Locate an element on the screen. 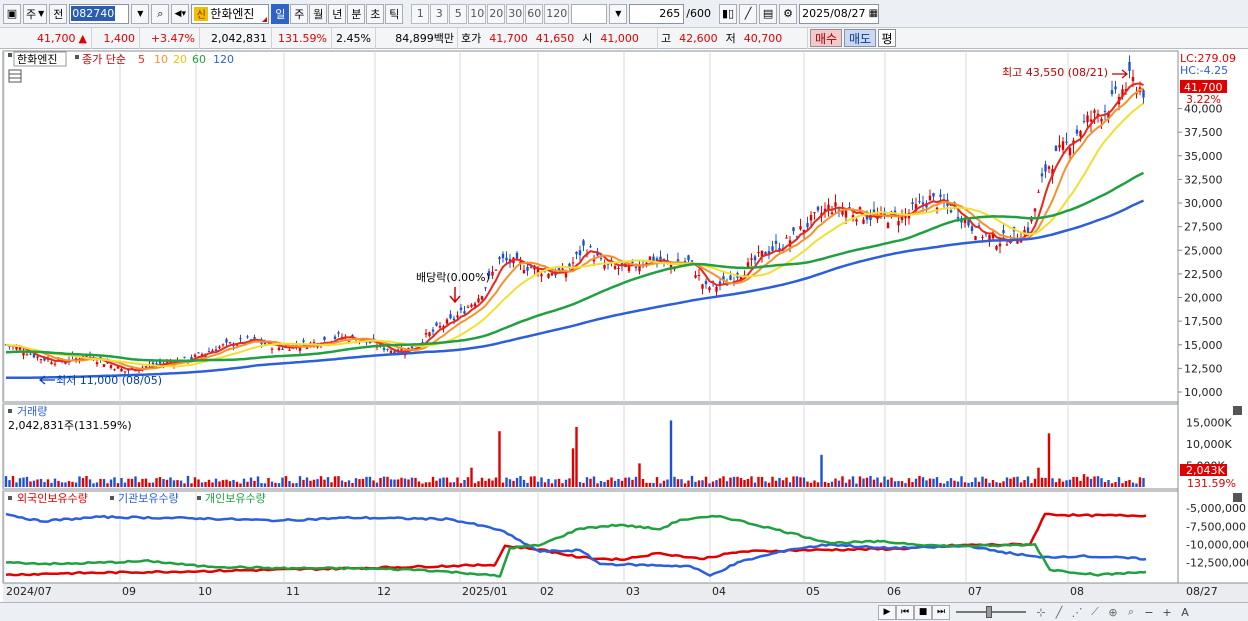 This screenshot has width=1248, height=621. interval-input is located at coordinates (589, 13).